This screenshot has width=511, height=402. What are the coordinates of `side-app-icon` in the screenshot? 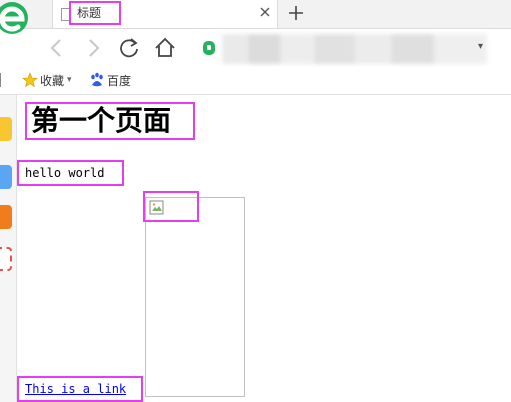 It's located at (6, 177).